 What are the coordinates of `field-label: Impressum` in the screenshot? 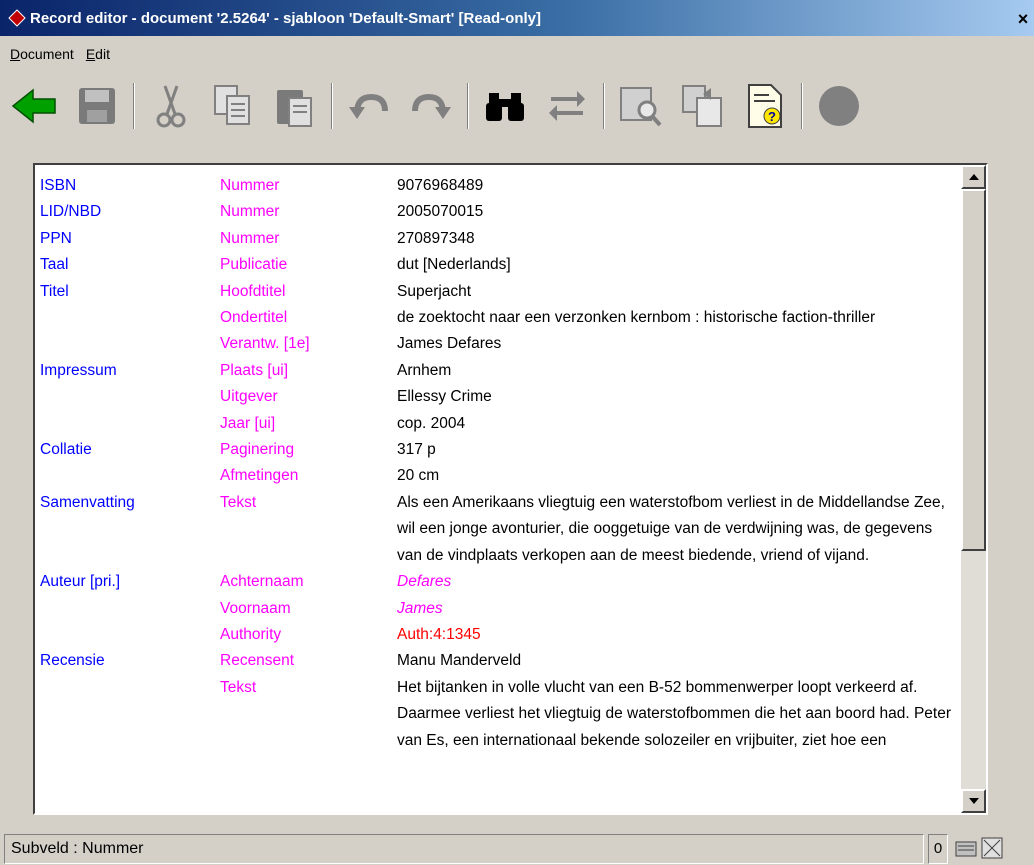 It's located at (78, 370).